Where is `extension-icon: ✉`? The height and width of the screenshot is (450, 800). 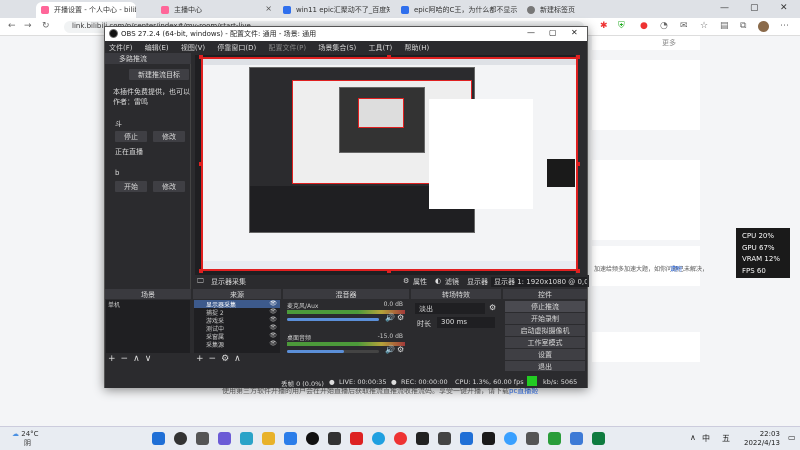 extension-icon: ✉ is located at coordinates (684, 26).